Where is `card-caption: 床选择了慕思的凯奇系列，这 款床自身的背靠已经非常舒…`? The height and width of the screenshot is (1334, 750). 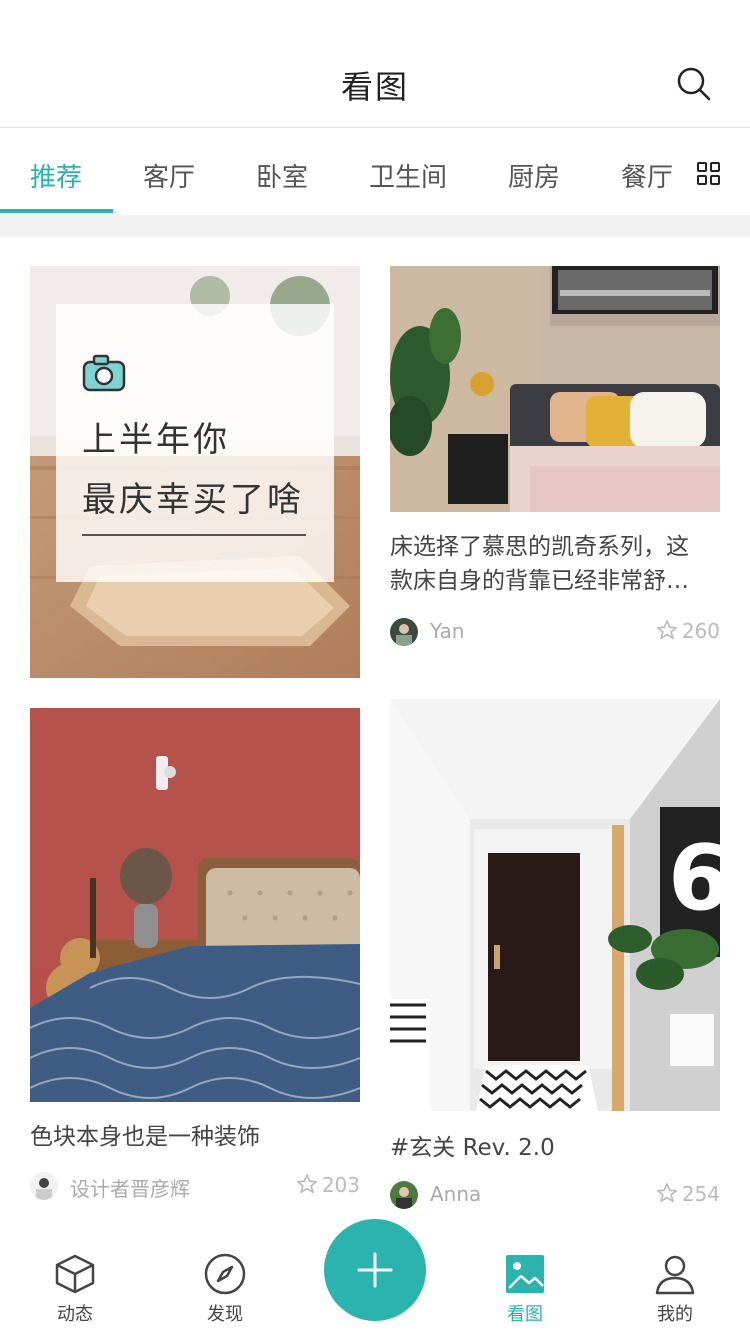 card-caption: 床选择了慕思的凯奇系列，这 款床自身的背靠已经非常舒… is located at coordinates (555, 564).